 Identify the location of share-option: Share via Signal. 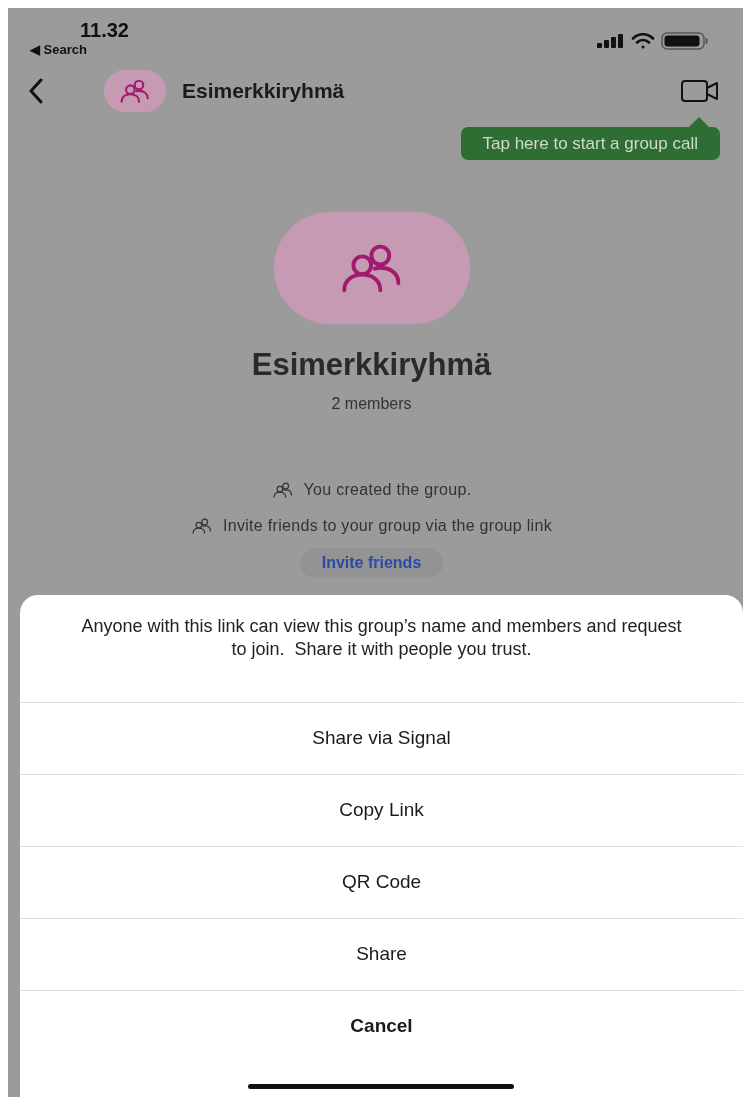
(381, 738).